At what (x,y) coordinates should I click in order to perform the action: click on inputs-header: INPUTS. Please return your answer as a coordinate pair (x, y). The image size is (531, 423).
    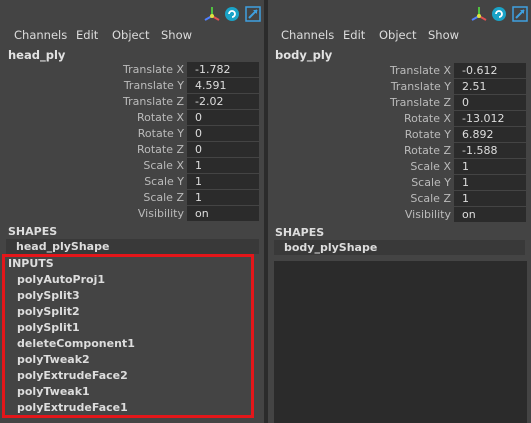
    Looking at the image, I should click on (31, 263).